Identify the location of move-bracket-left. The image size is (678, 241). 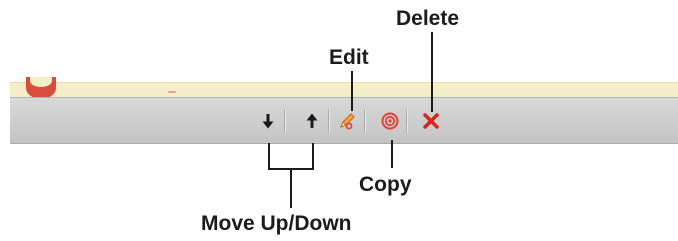
(269, 156).